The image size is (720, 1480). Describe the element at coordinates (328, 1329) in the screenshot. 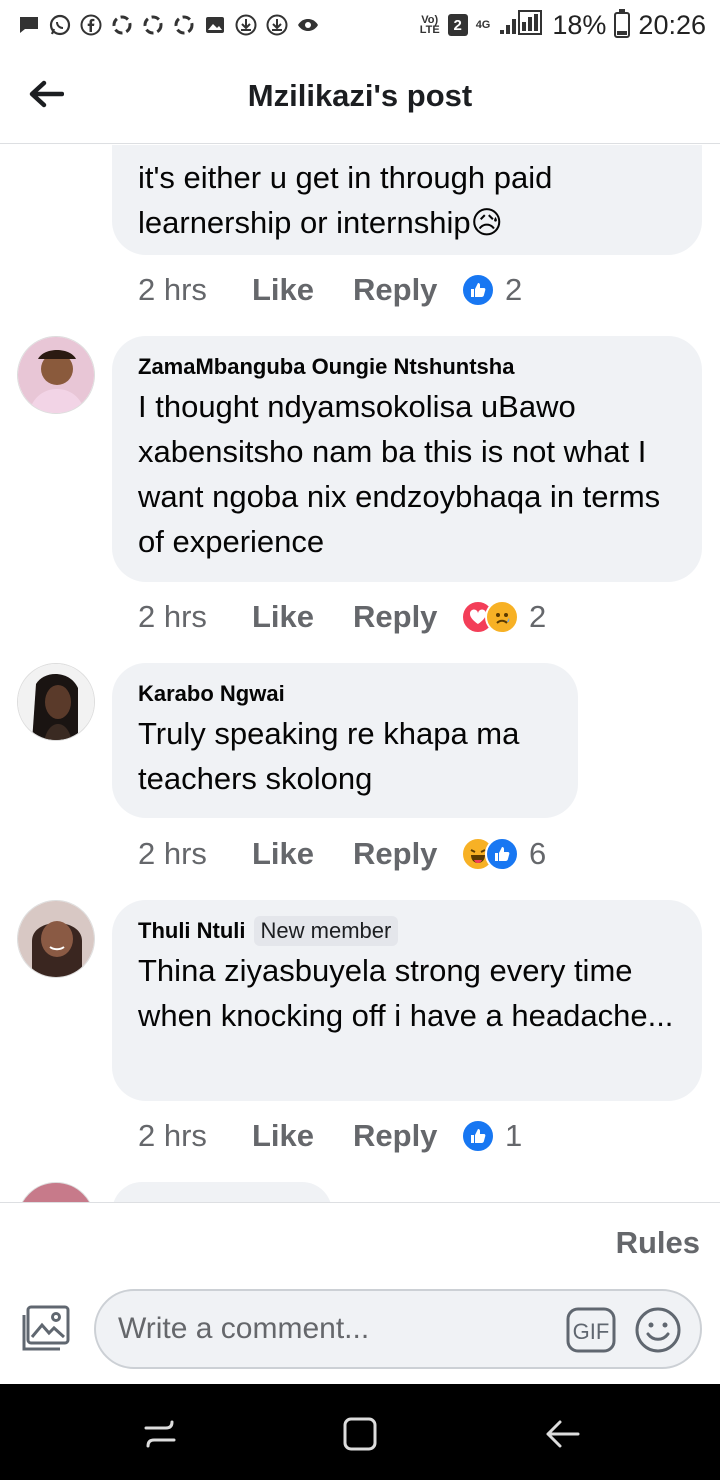

I see `comment-input` at that location.